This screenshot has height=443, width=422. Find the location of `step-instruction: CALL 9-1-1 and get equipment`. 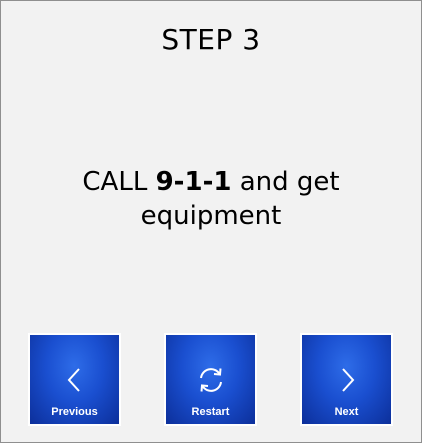

step-instruction: CALL 9-1-1 and get equipment is located at coordinates (211, 199).